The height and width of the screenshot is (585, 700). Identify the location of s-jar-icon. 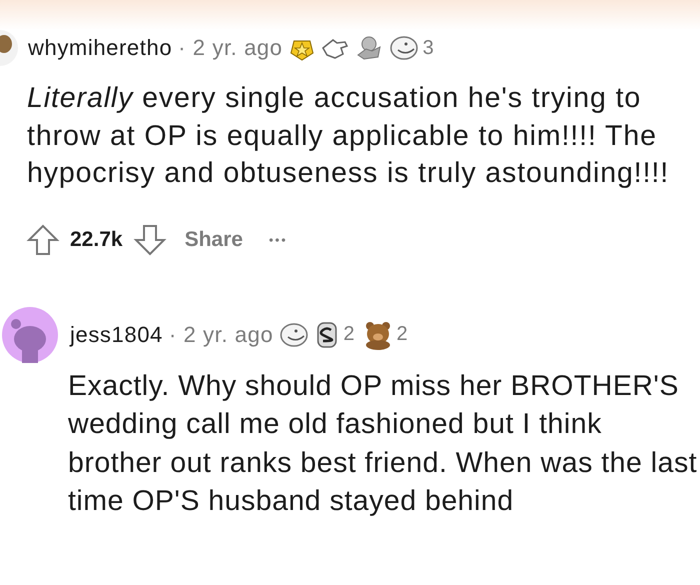
(327, 334).